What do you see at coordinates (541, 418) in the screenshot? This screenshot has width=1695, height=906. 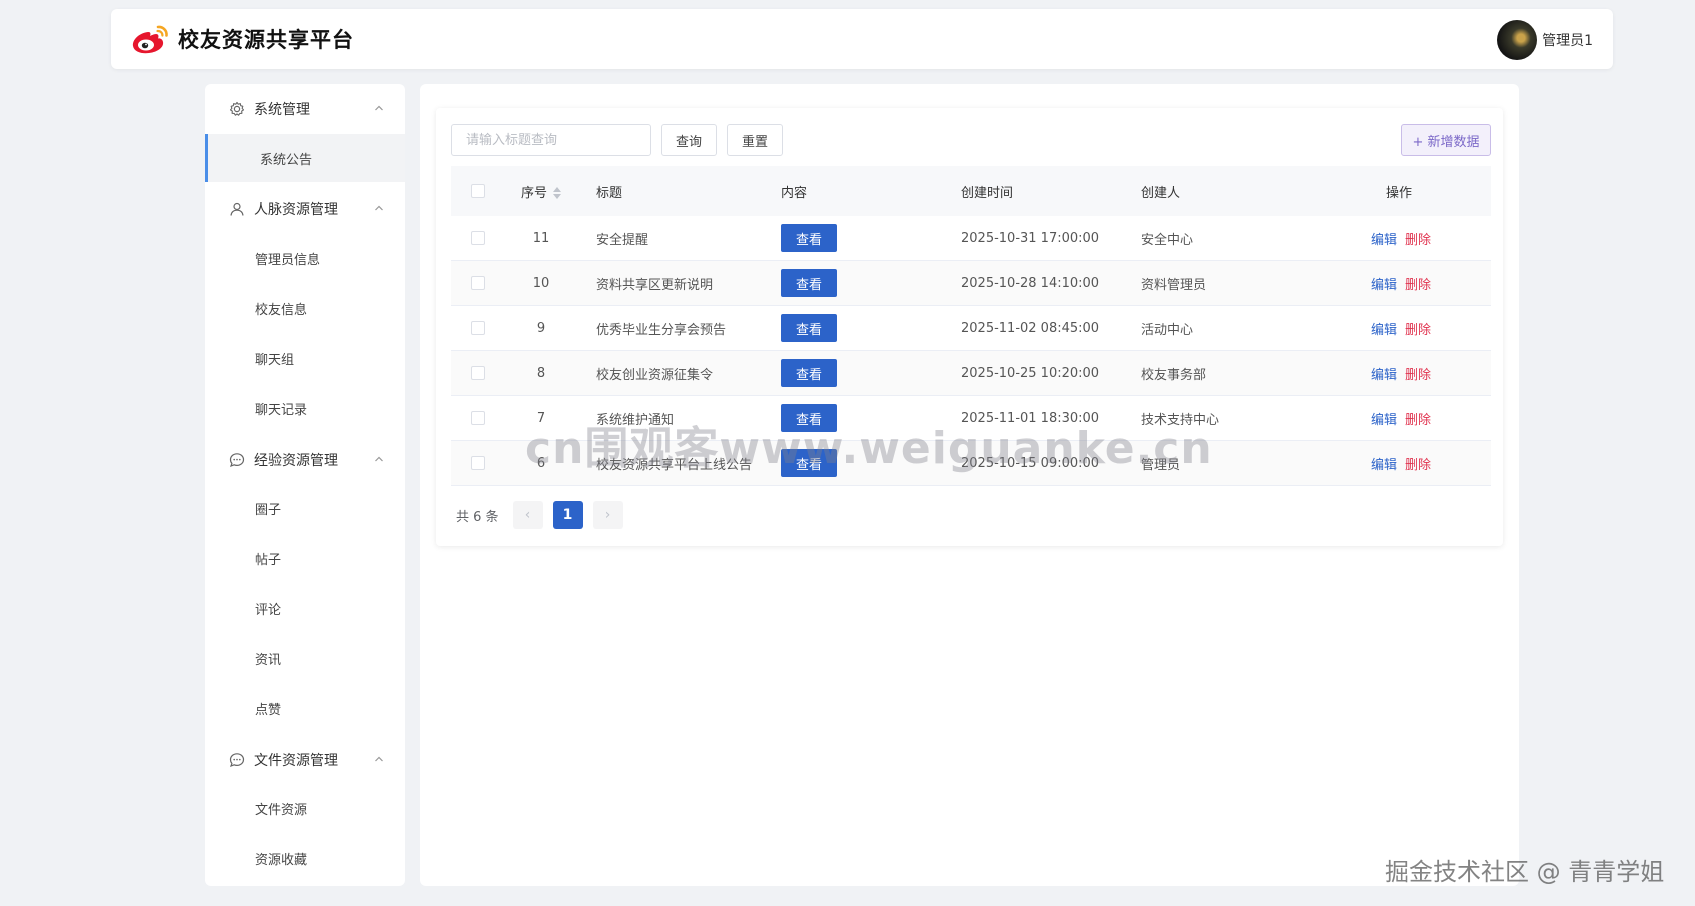 I see `row-id: 7` at bounding box center [541, 418].